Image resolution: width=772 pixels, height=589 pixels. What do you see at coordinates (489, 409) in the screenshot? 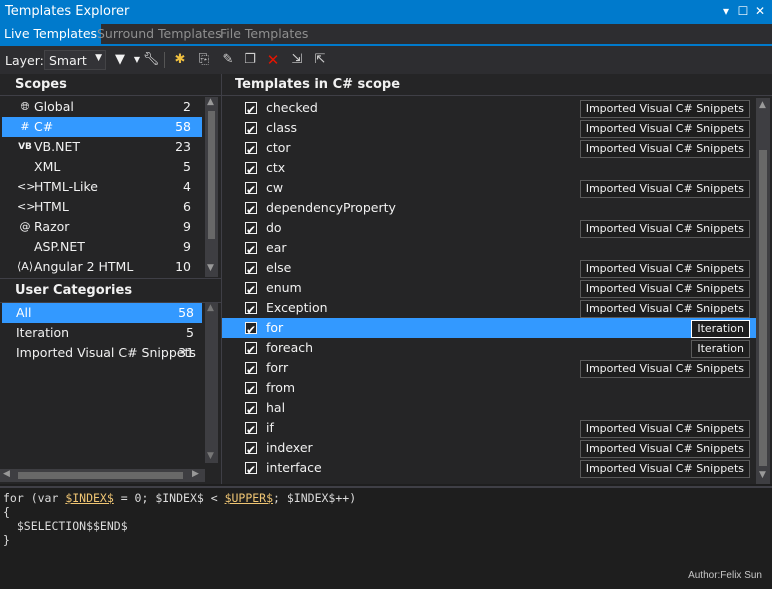
I see `template-row: hal` at bounding box center [489, 409].